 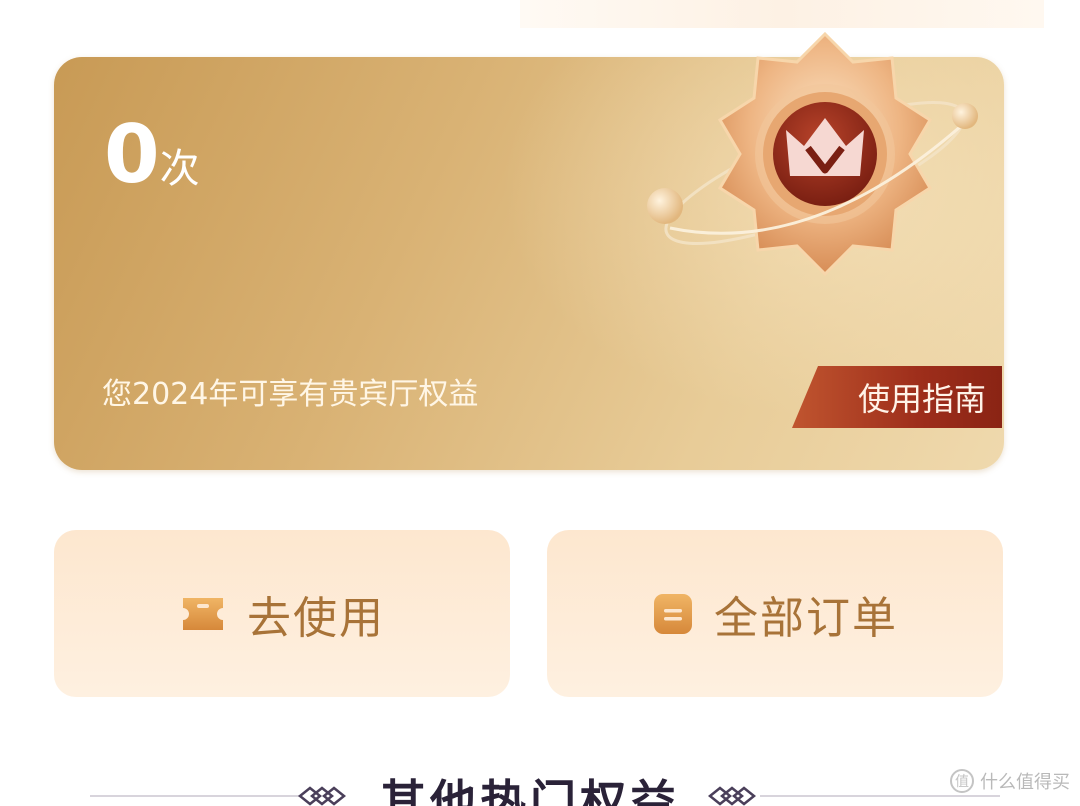 I want to click on benefit-description: 您2024年可享有贵宾厅权益, so click(x=290, y=394).